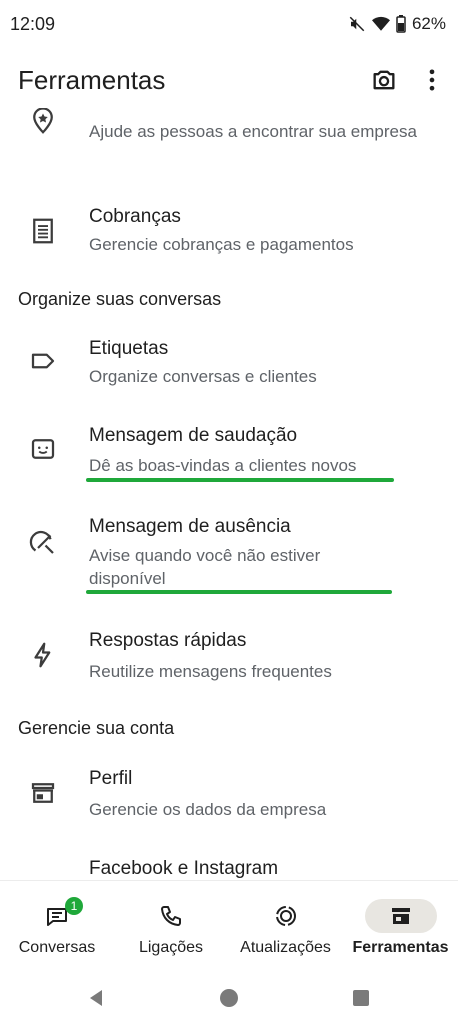  What do you see at coordinates (120, 299) in the screenshot?
I see `section-organize: Organize suas conversas` at bounding box center [120, 299].